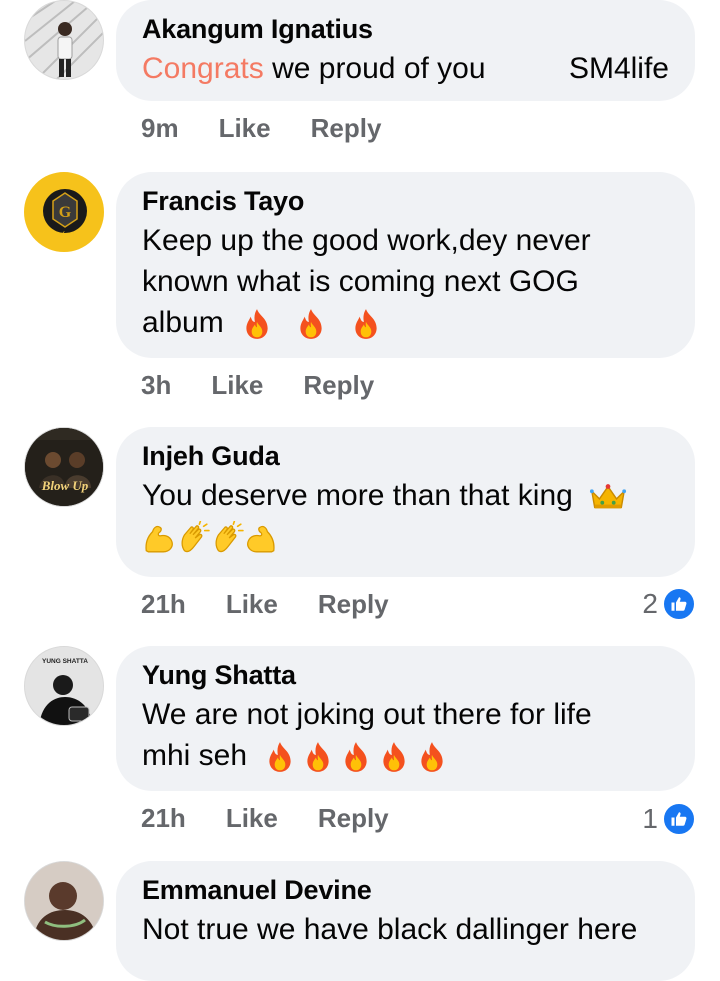 Image resolution: width=720 pixels, height=981 pixels. I want to click on comment-text: You deserve more than that king, so click(405, 516).